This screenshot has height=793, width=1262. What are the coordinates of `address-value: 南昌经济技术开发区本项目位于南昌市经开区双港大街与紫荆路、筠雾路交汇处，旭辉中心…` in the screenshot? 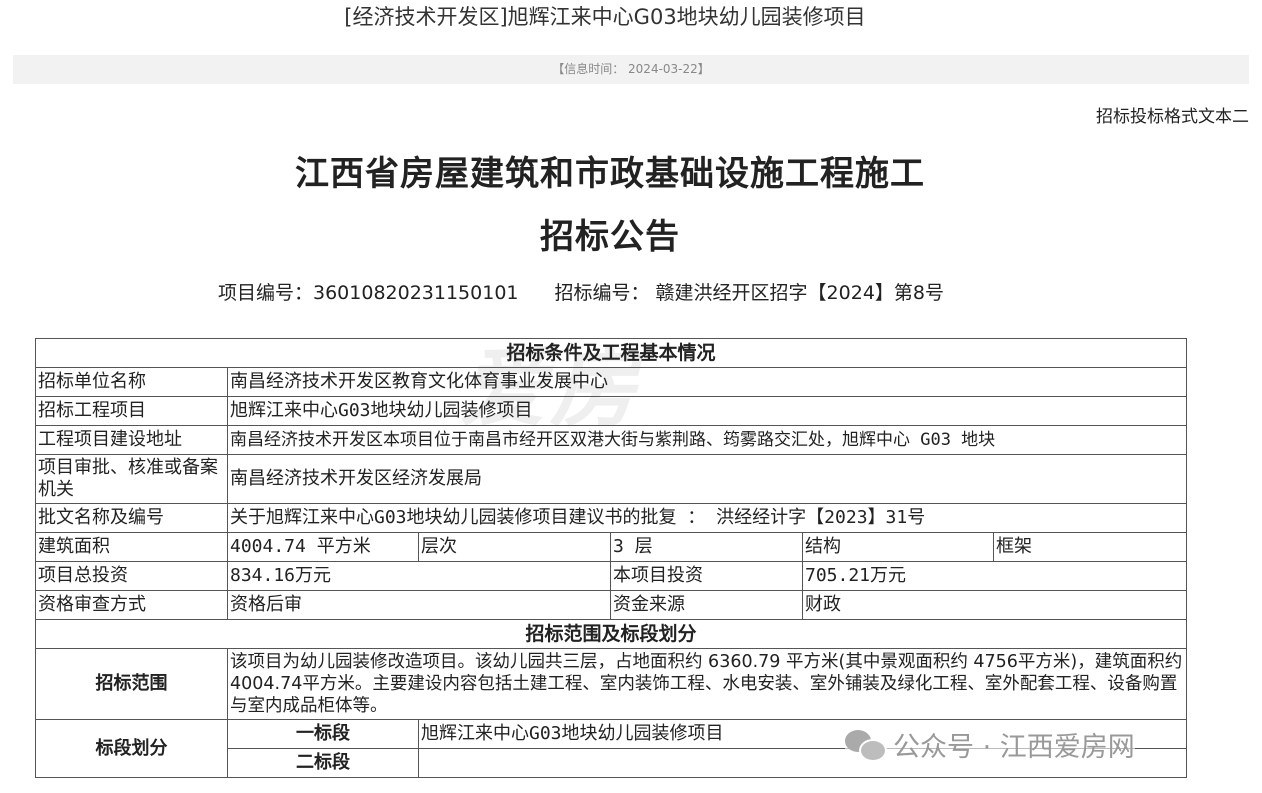 It's located at (707, 440).